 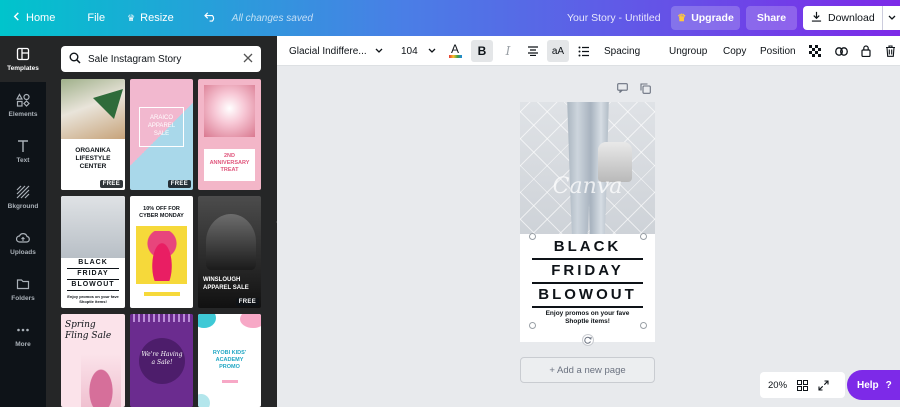 What do you see at coordinates (23, 335) in the screenshot?
I see `rail-item-more: More` at bounding box center [23, 335].